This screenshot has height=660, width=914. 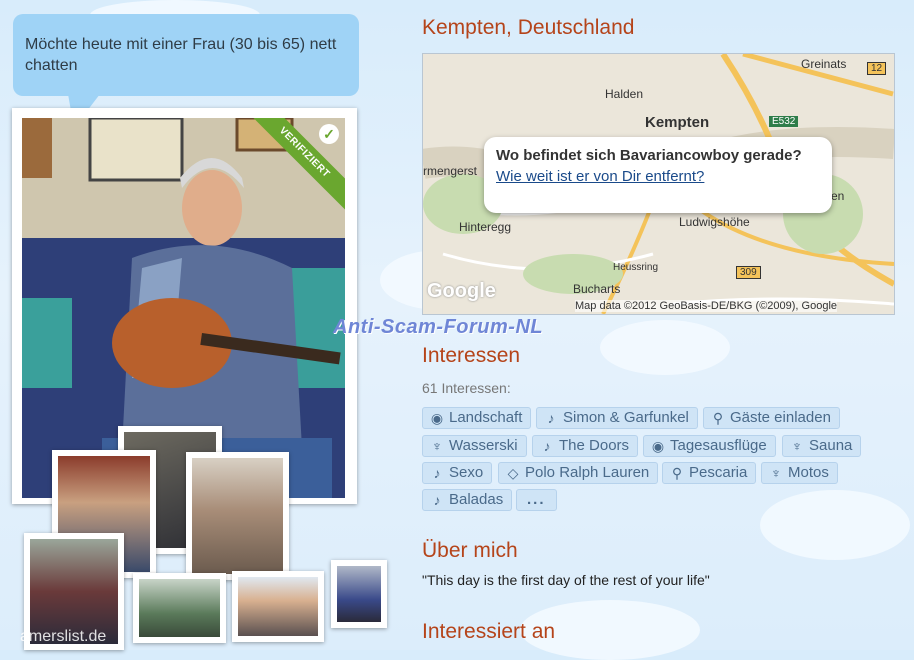 What do you see at coordinates (824, 64) in the screenshot?
I see `map-label: Greinats` at bounding box center [824, 64].